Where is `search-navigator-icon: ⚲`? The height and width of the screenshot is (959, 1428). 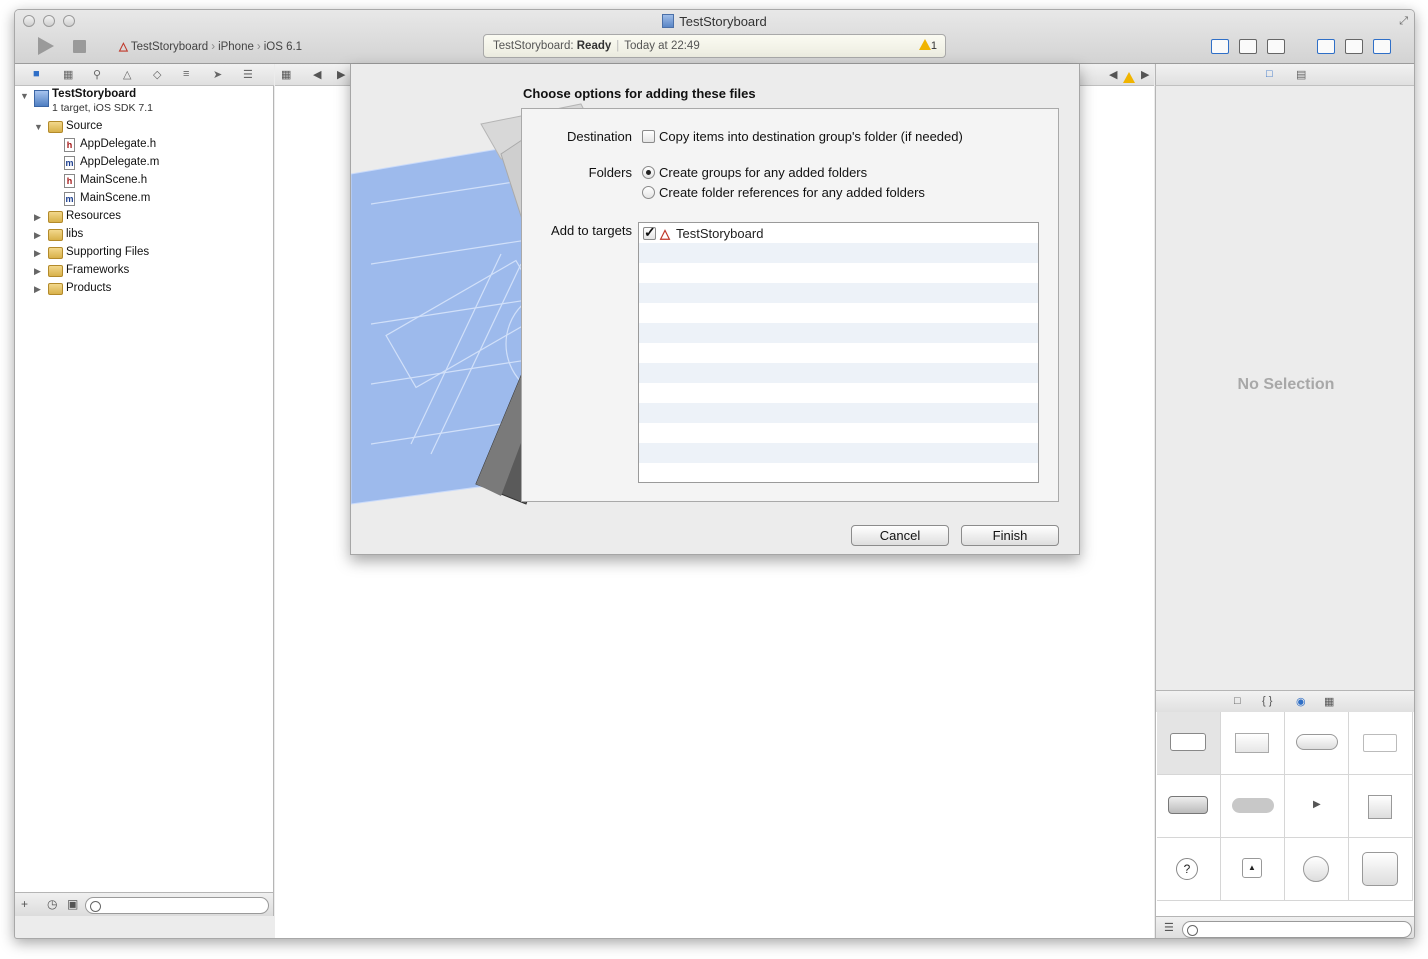 search-navigator-icon: ⚲ is located at coordinates (97, 74).